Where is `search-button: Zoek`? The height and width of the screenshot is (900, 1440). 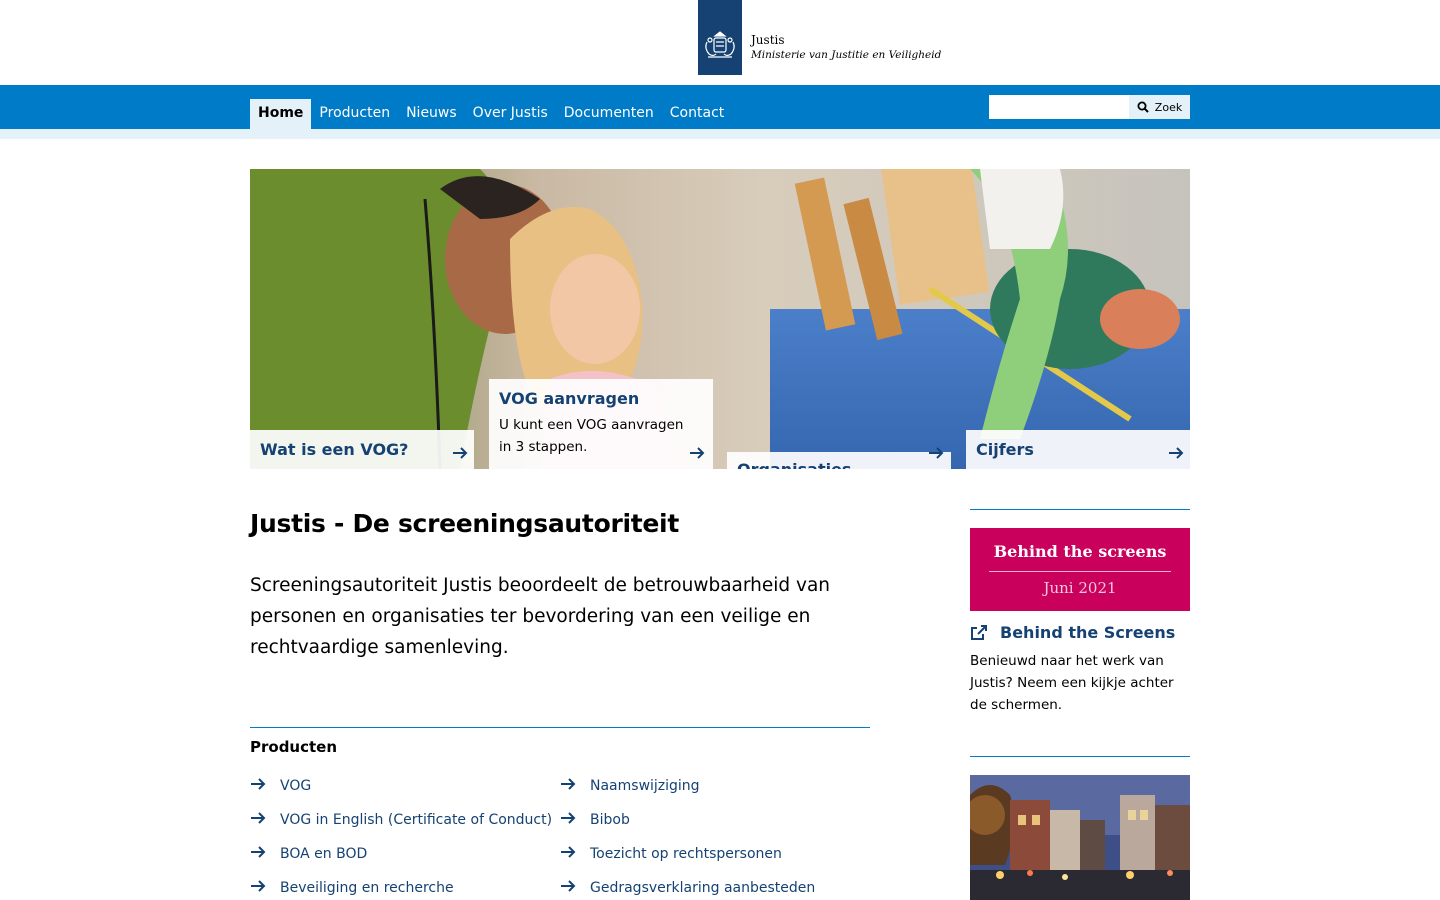
search-button: Zoek is located at coordinates (1159, 107).